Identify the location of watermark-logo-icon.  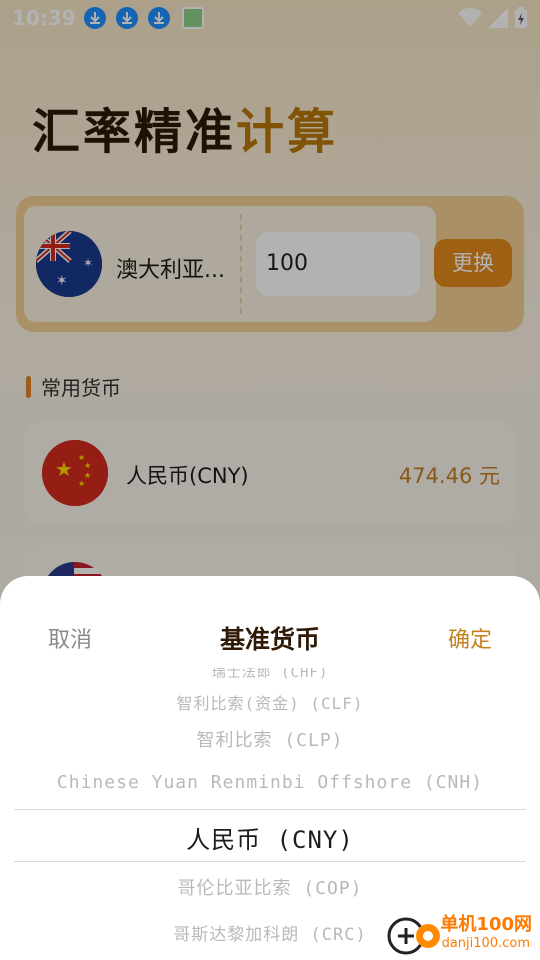
(413, 936).